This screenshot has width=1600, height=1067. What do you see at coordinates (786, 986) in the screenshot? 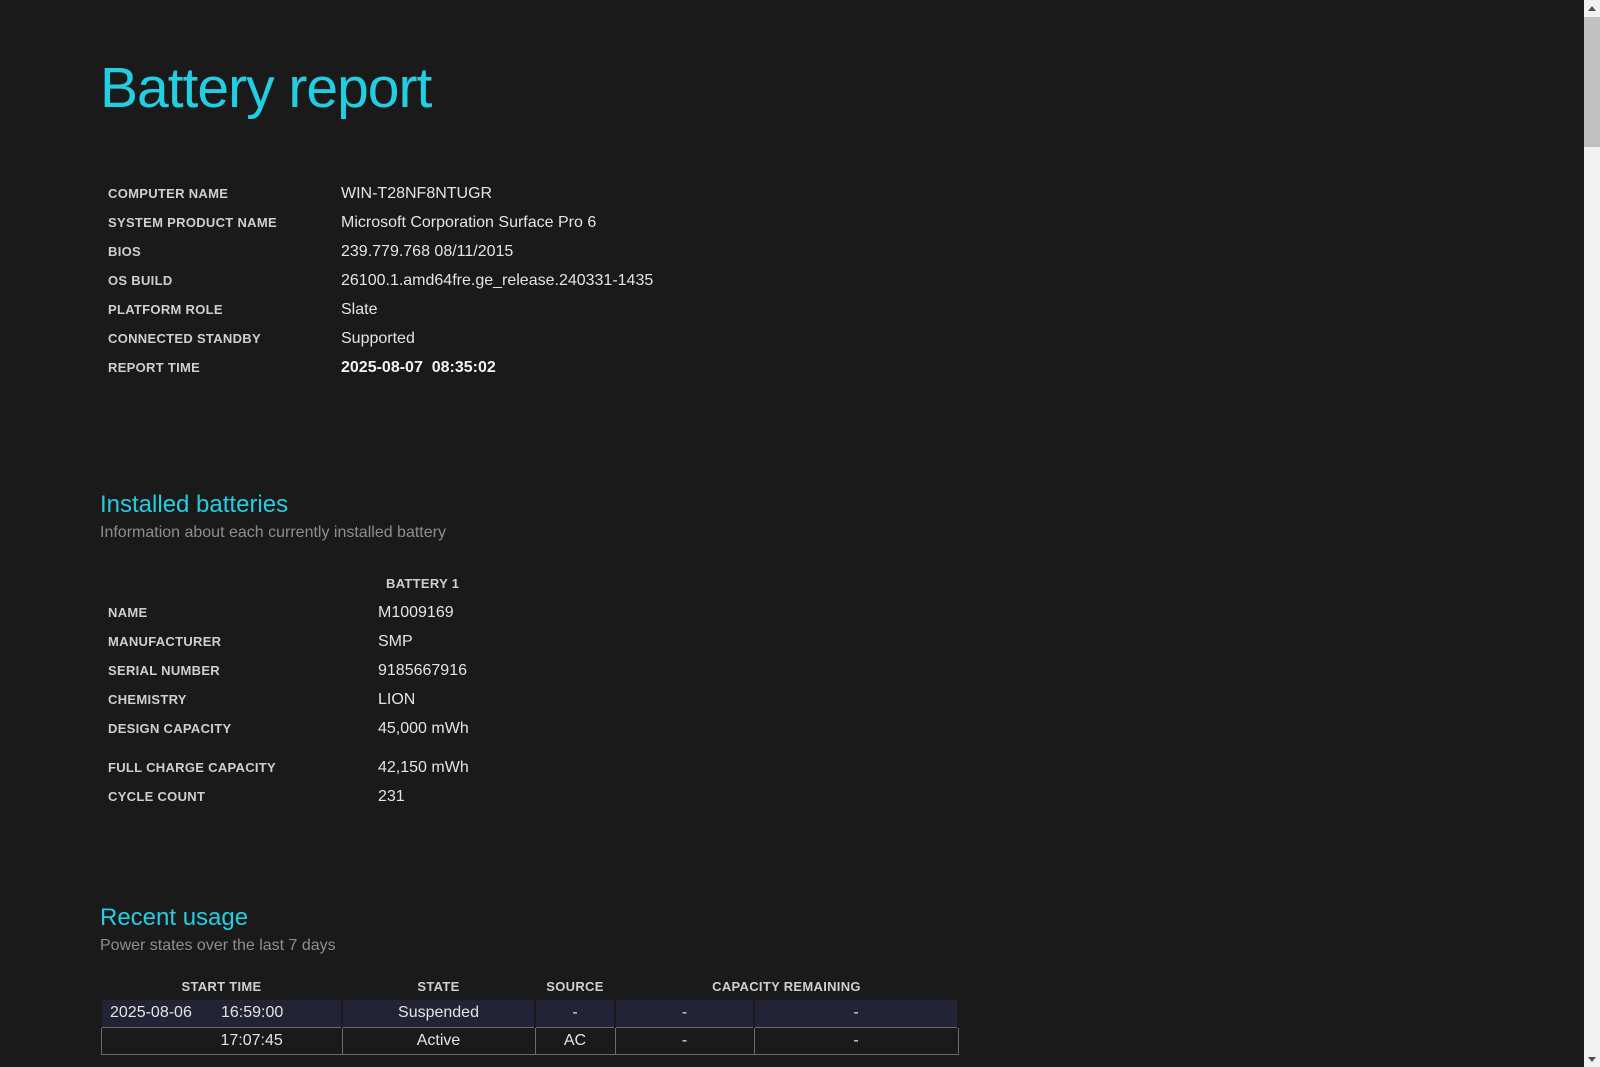
I see `column-header-capacity-remaining: CAPACITY REMAINING` at bounding box center [786, 986].